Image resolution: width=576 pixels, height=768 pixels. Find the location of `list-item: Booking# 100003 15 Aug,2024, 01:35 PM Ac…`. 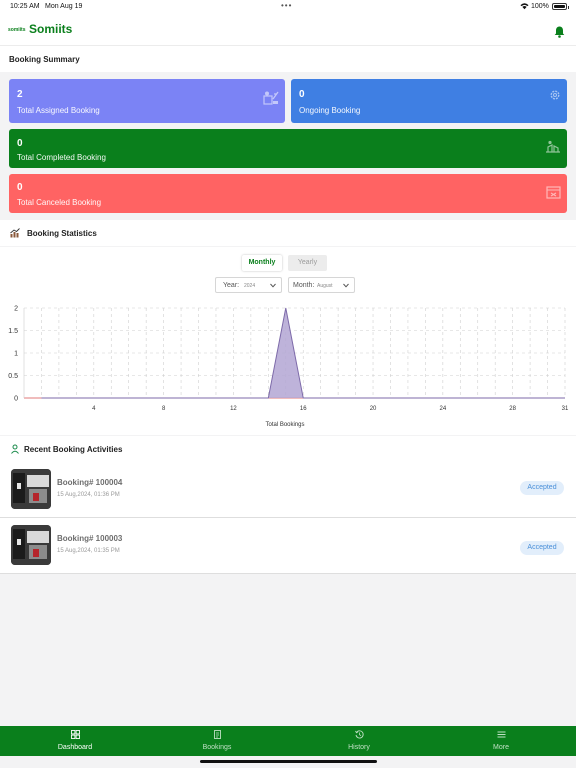

list-item: Booking# 100003 15 Aug,2024, 01:35 PM Ac… is located at coordinates (288, 546).